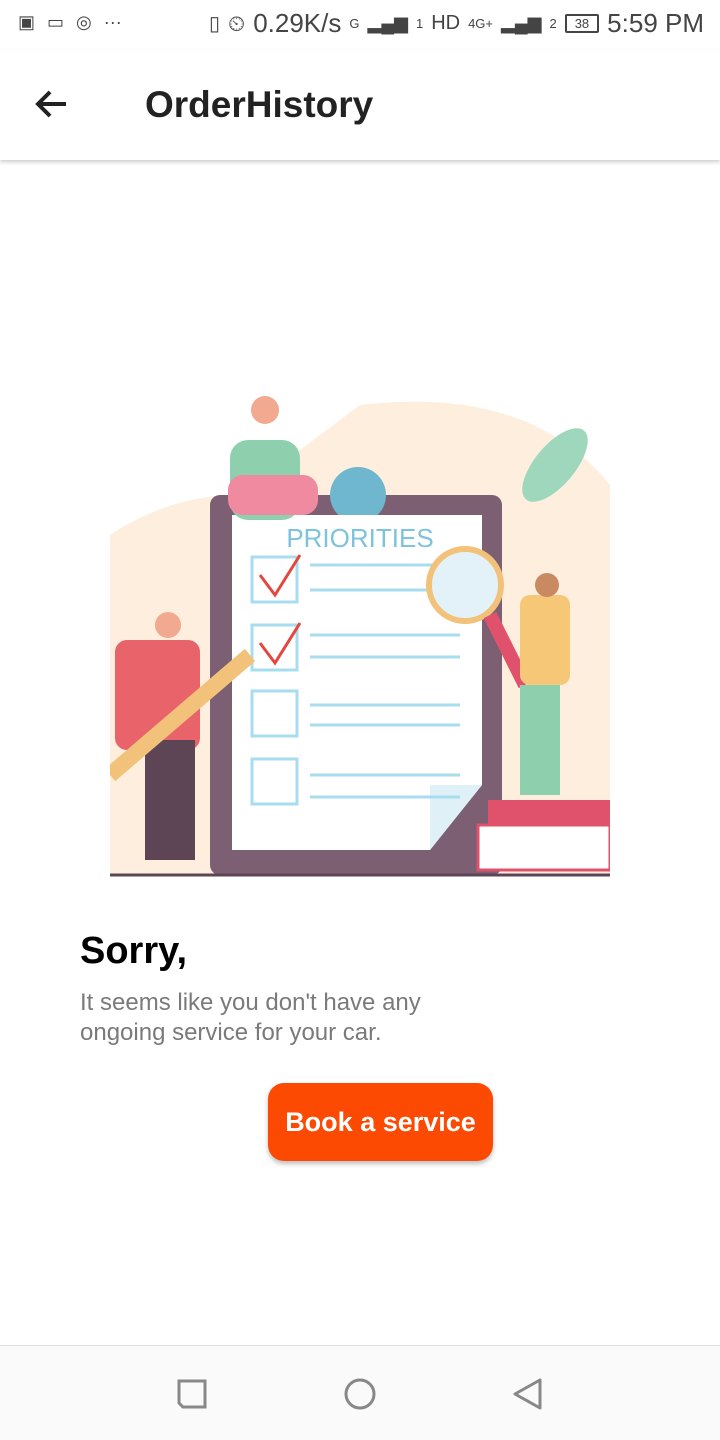 This screenshot has height=1440, width=720. What do you see at coordinates (52, 104) in the screenshot?
I see `back-arrow-icon` at bounding box center [52, 104].